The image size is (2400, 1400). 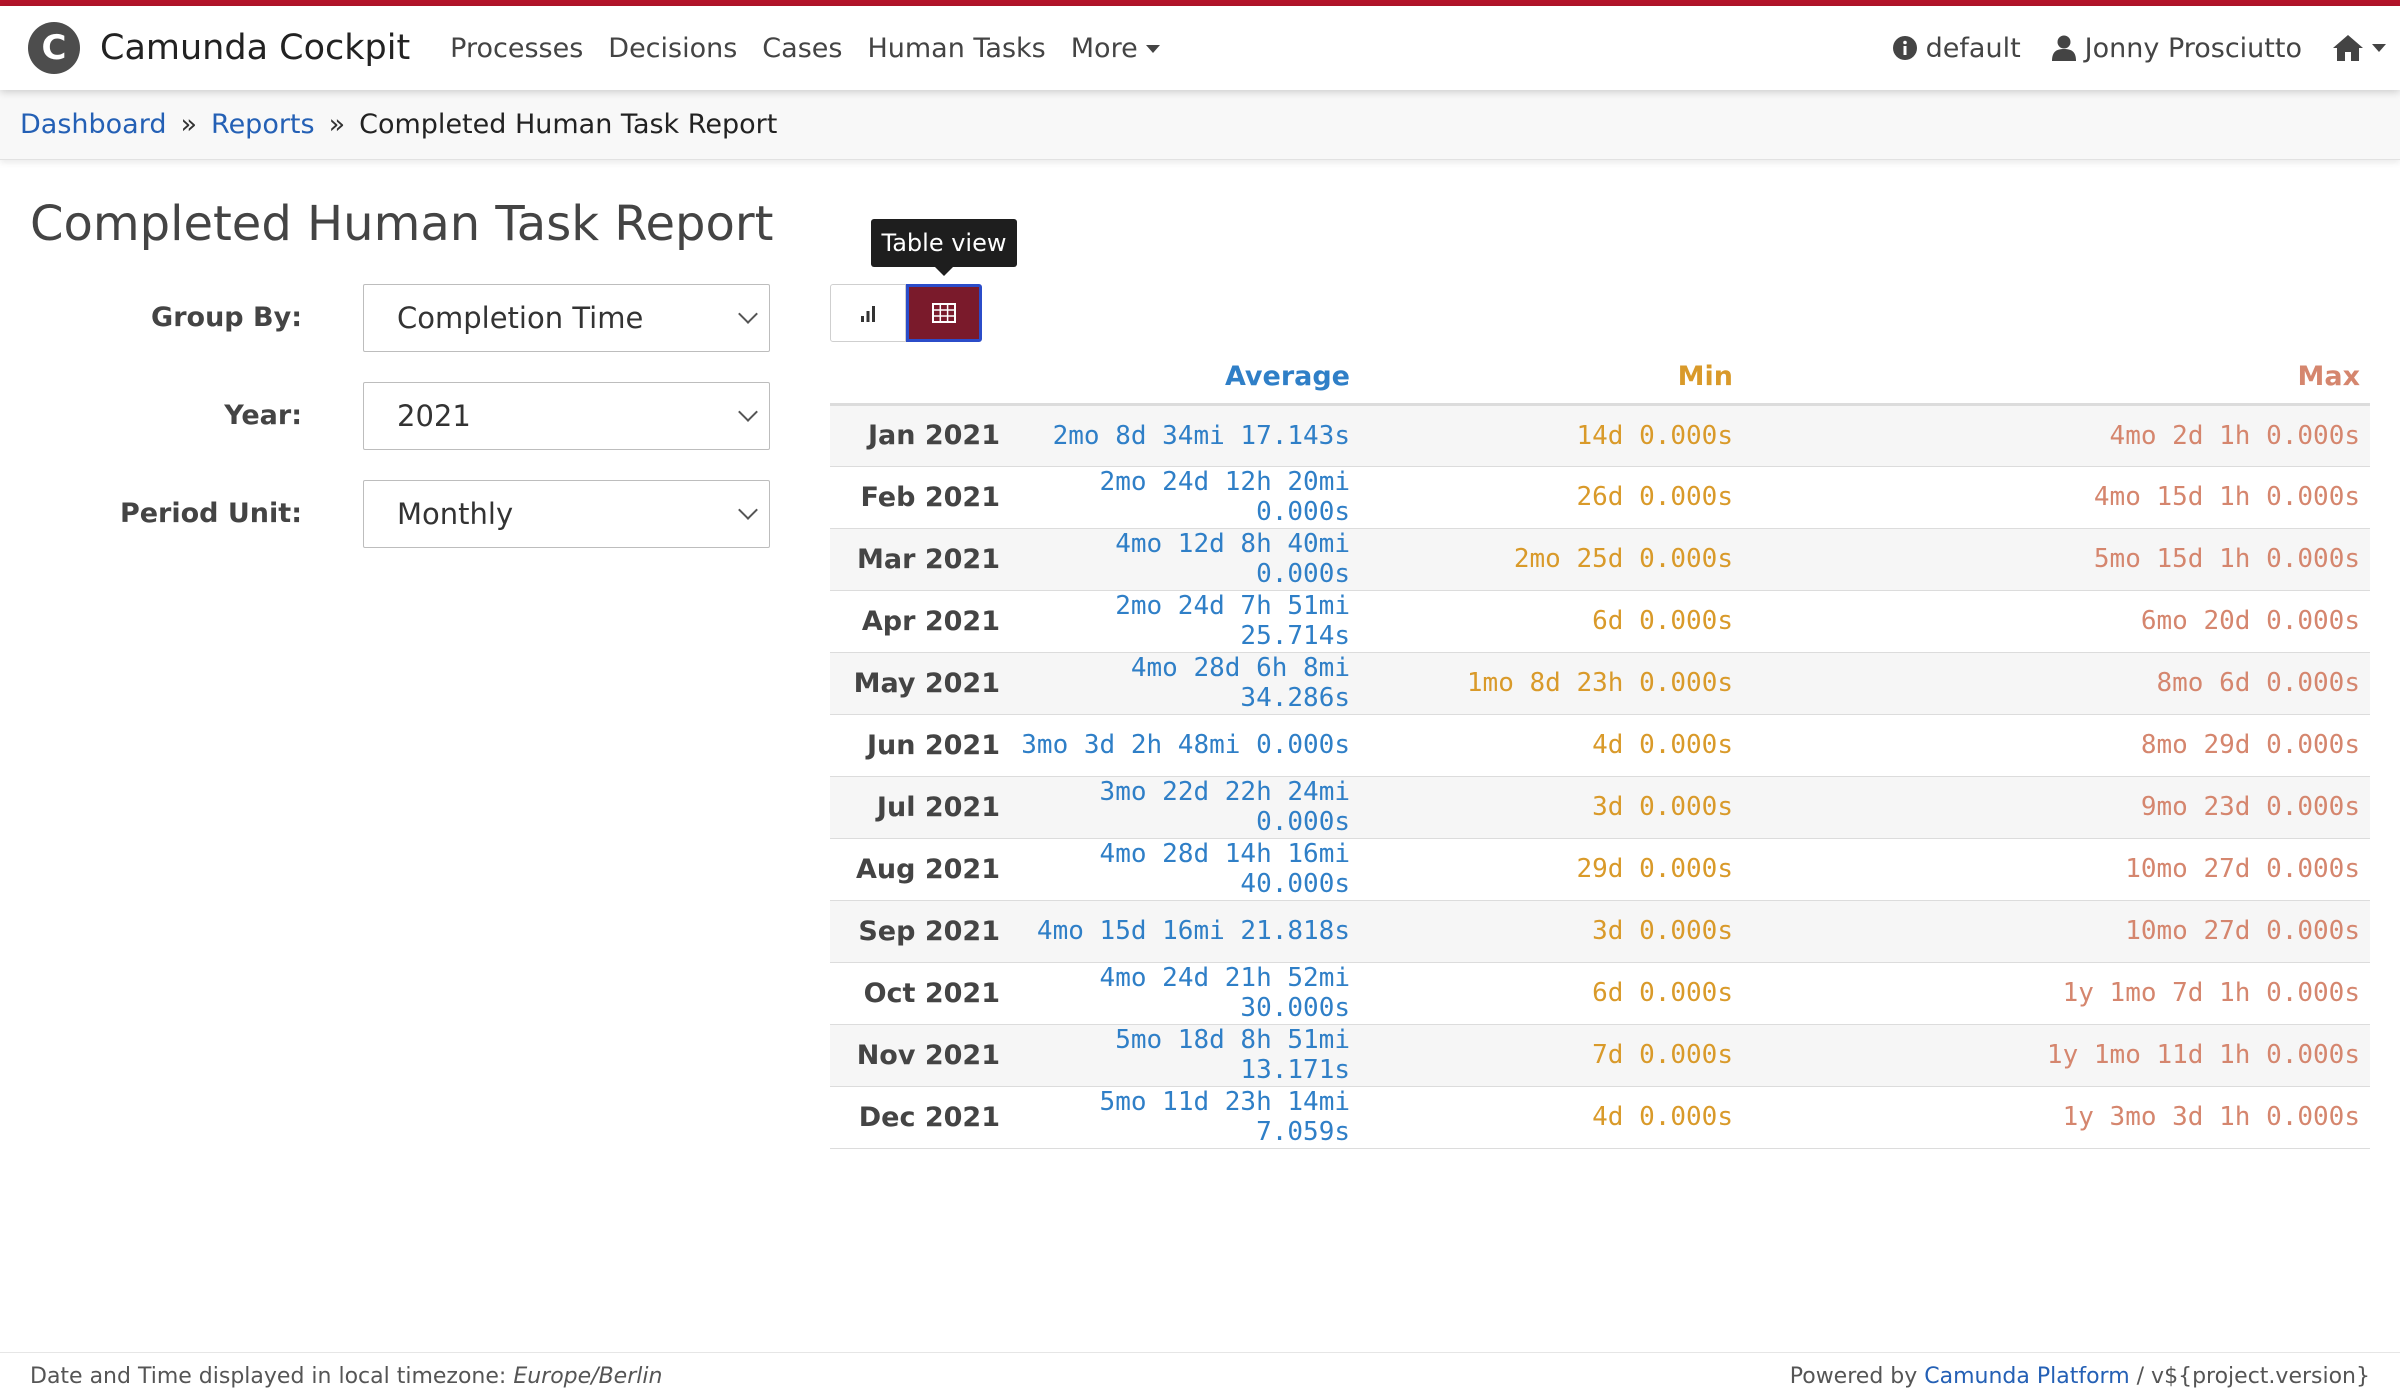 What do you see at coordinates (54, 48) in the screenshot?
I see `camunda-logo-icon: C` at bounding box center [54, 48].